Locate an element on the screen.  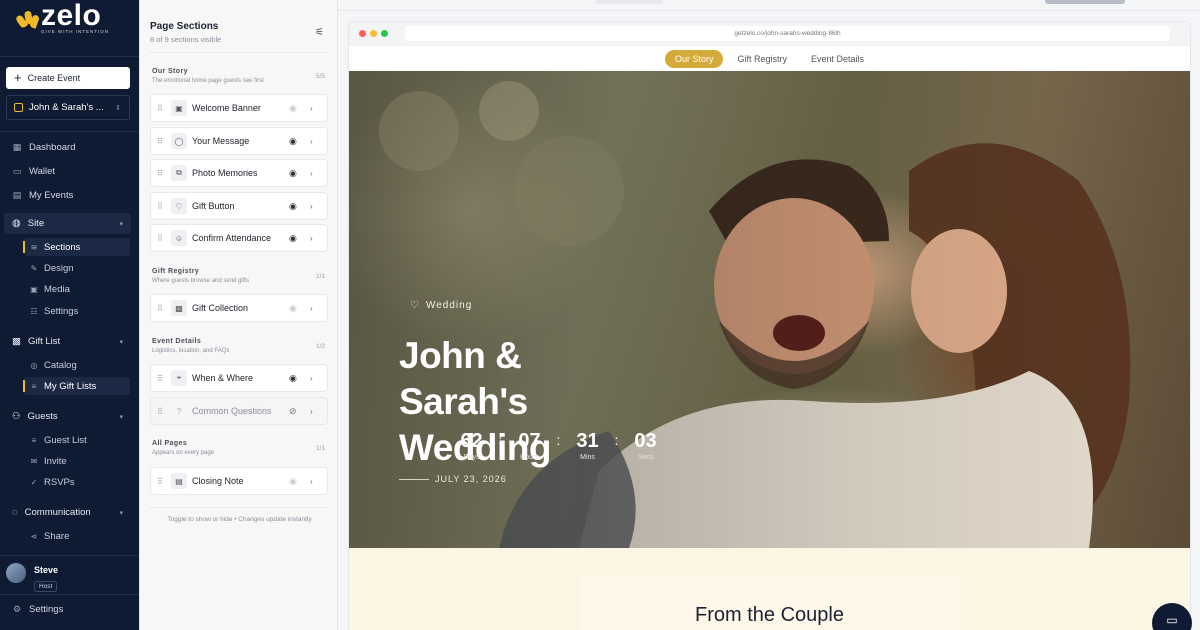
section-row-closing-note: ⠿ ▤ Closing Note ◉ › is located at coordinates (239, 481).